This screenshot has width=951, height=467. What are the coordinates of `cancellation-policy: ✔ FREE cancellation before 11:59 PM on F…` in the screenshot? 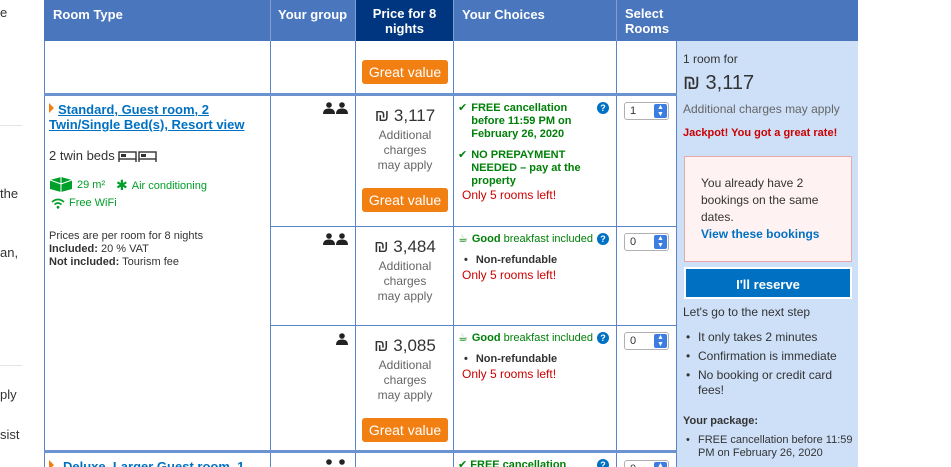 It's located at (528, 121).